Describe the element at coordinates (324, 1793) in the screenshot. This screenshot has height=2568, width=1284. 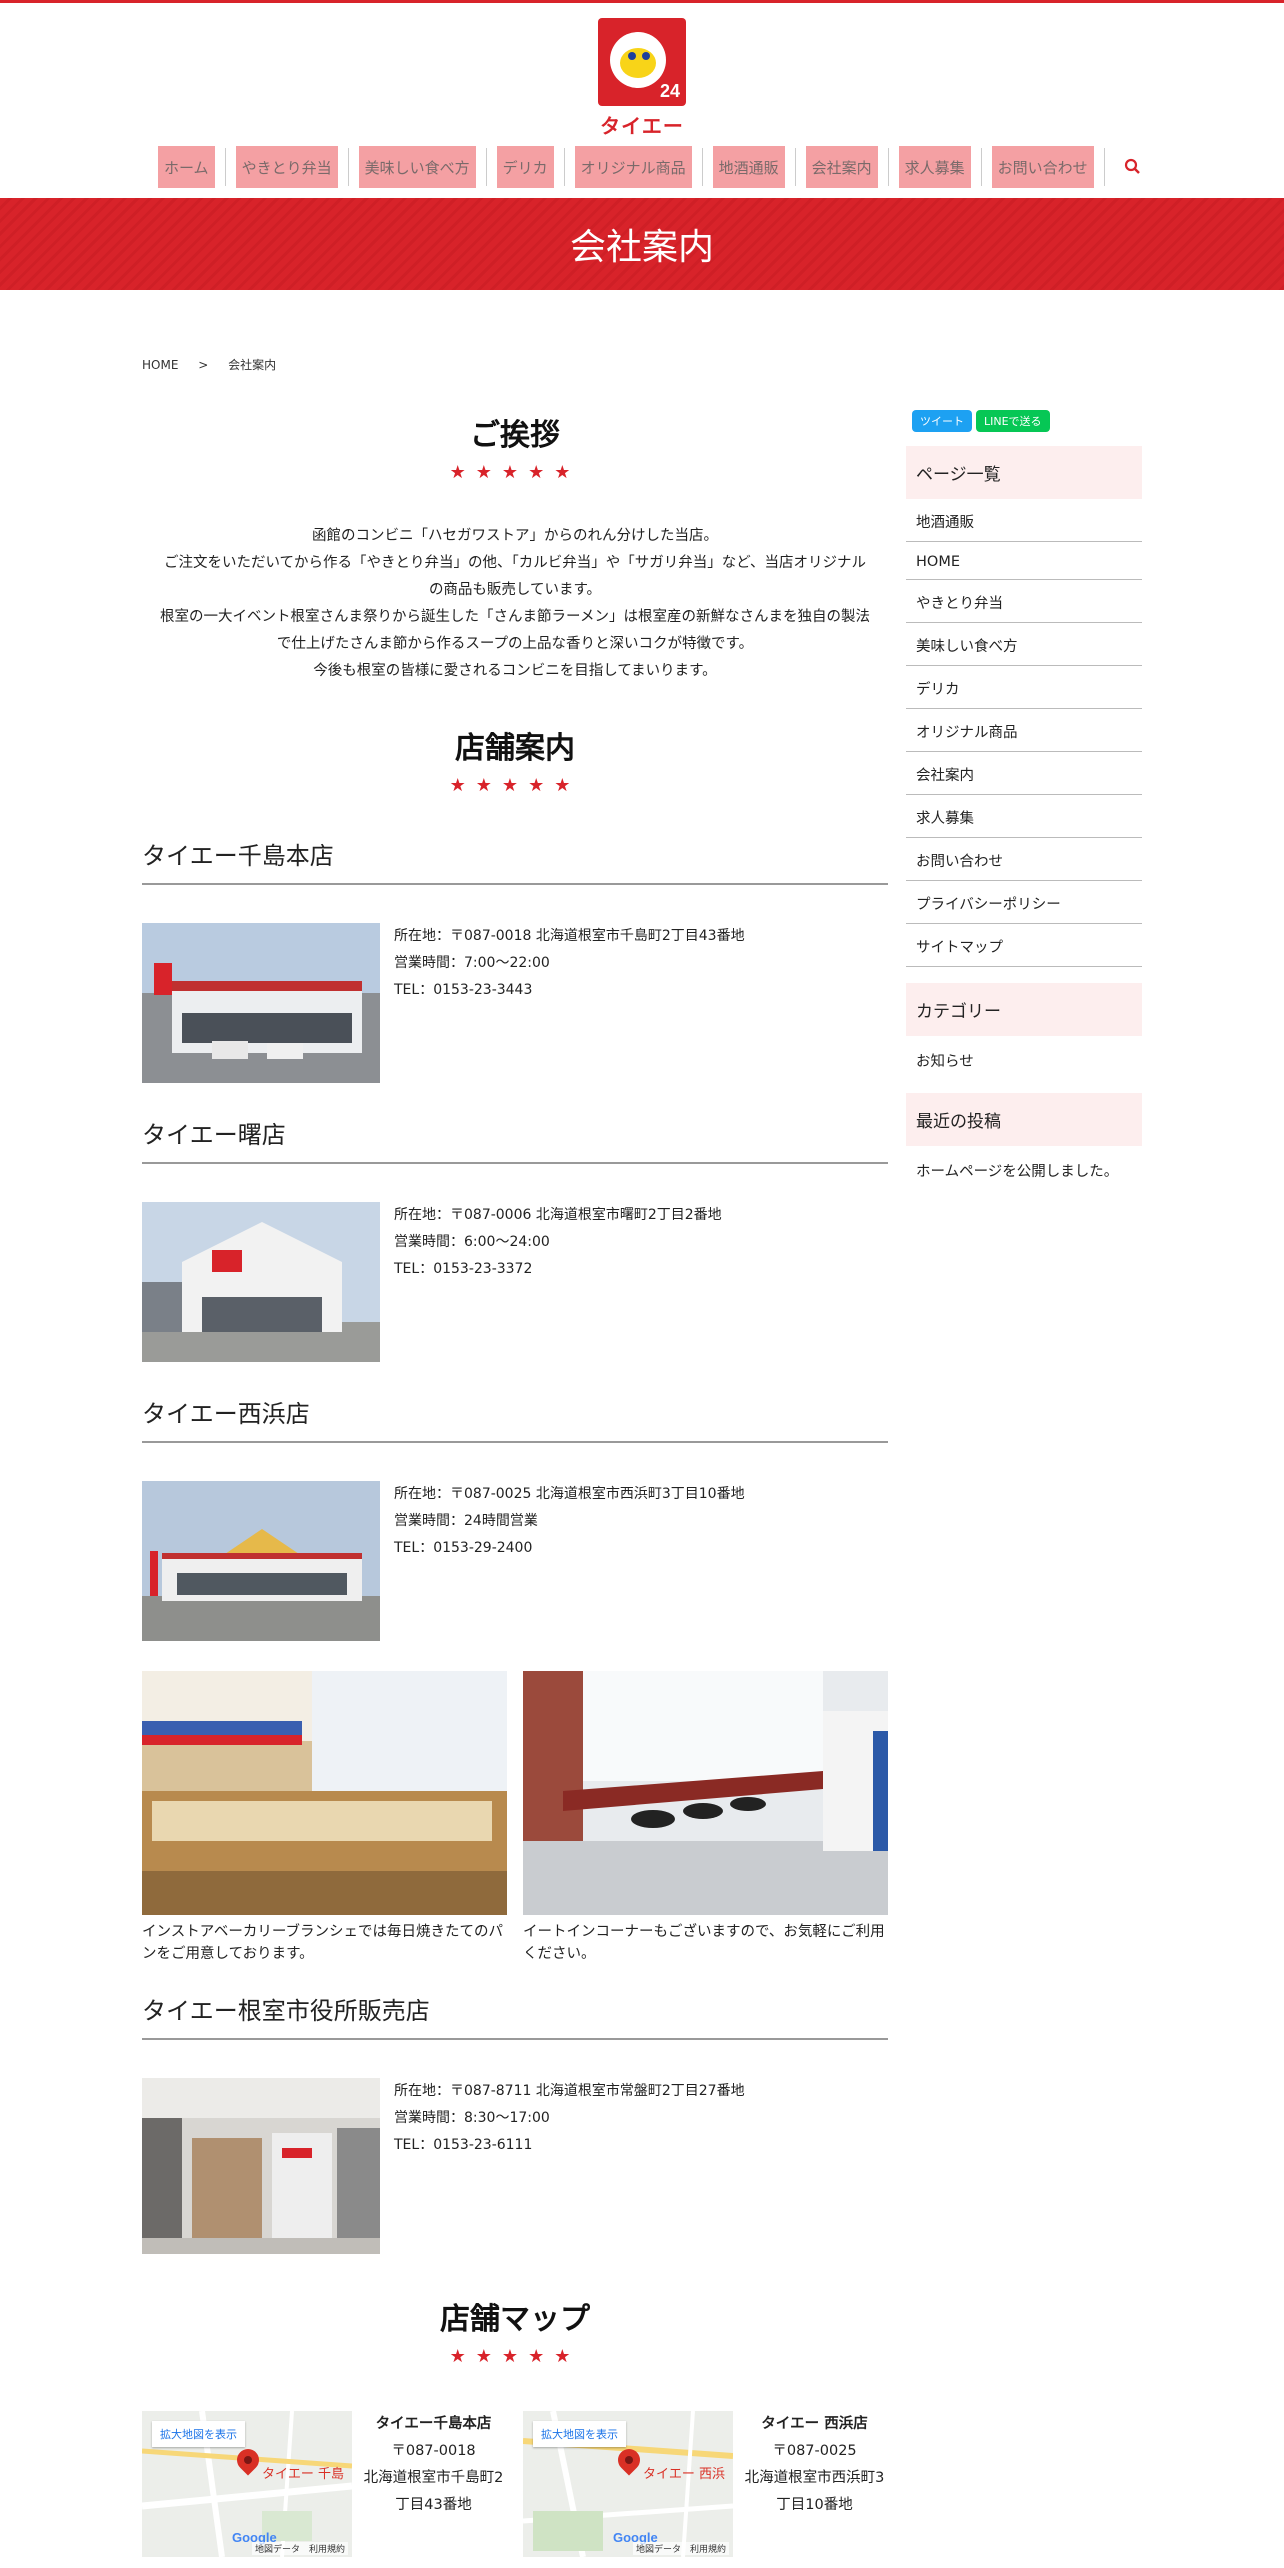
I see `bakery-photo` at that location.